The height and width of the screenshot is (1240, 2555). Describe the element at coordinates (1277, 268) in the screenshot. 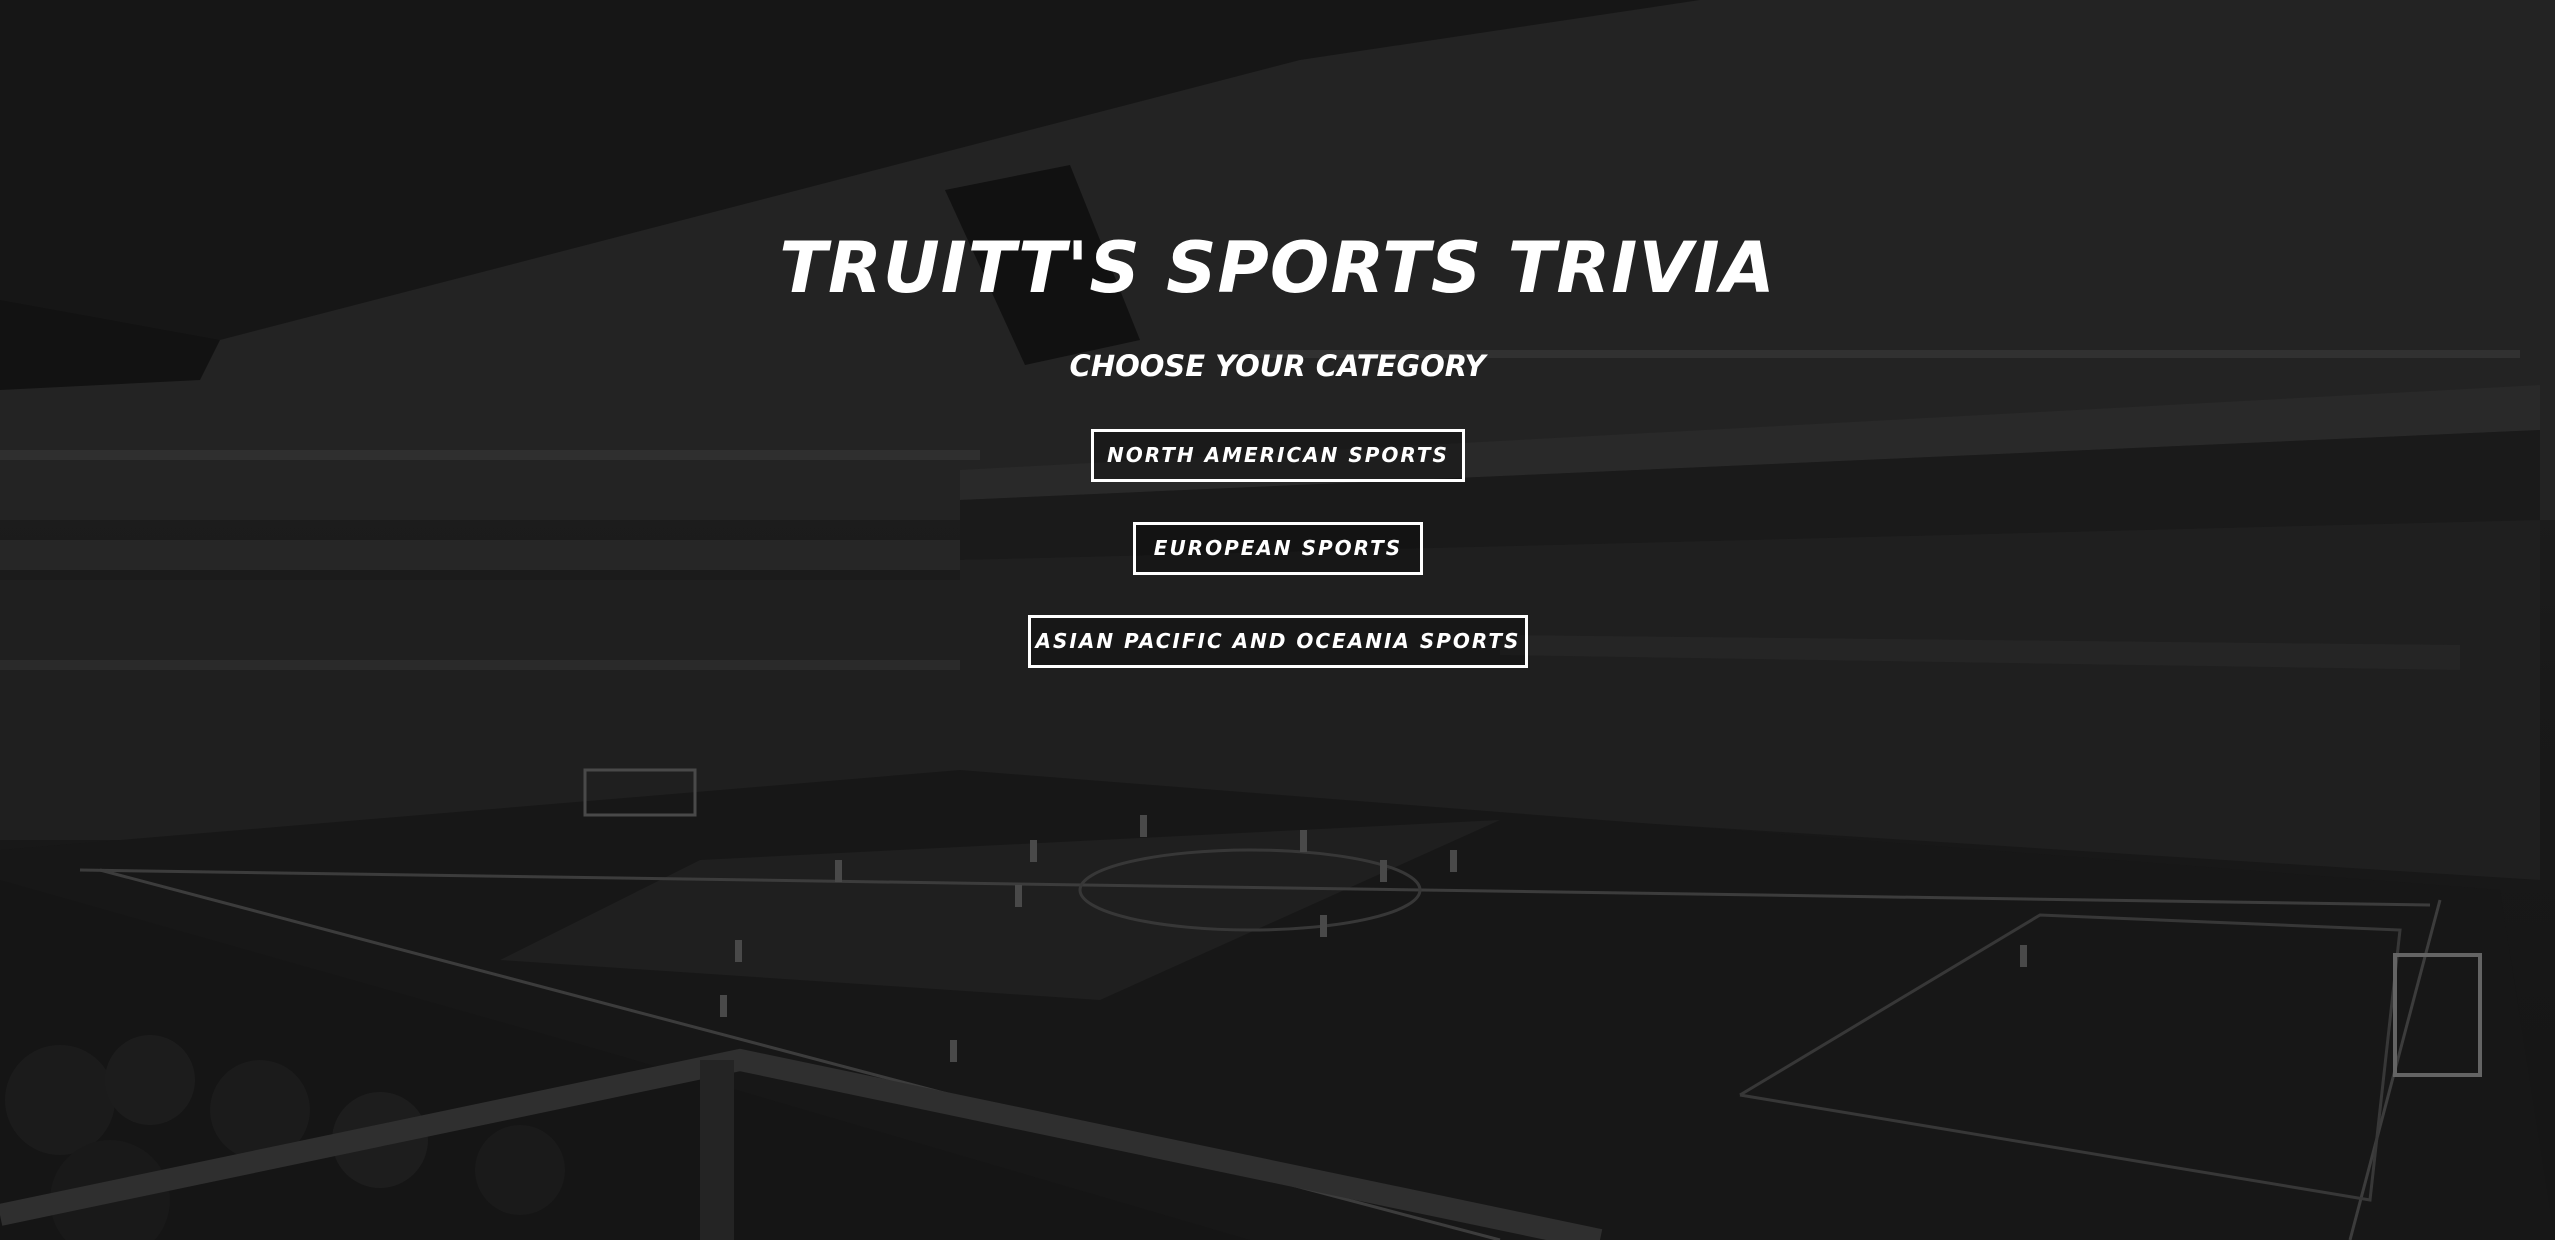

I see `page-title: TRUITT'S SPORTS TRIVIA` at that location.